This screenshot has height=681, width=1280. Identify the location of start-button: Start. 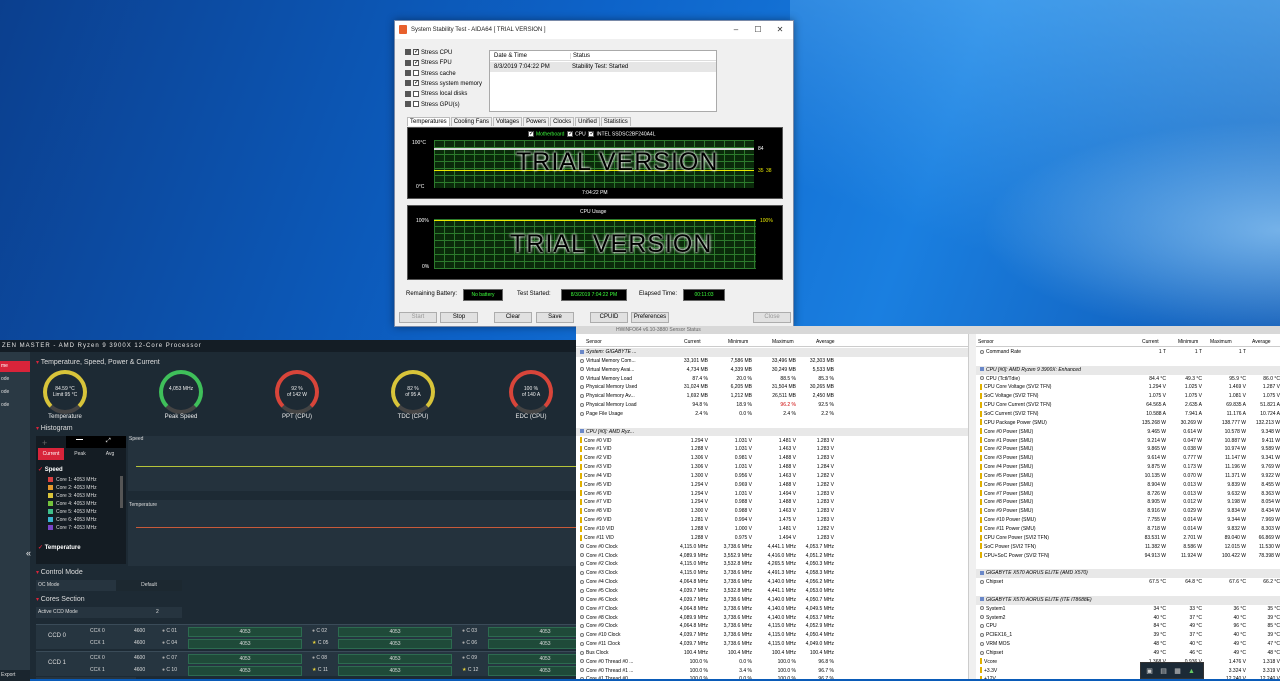
(418, 317).